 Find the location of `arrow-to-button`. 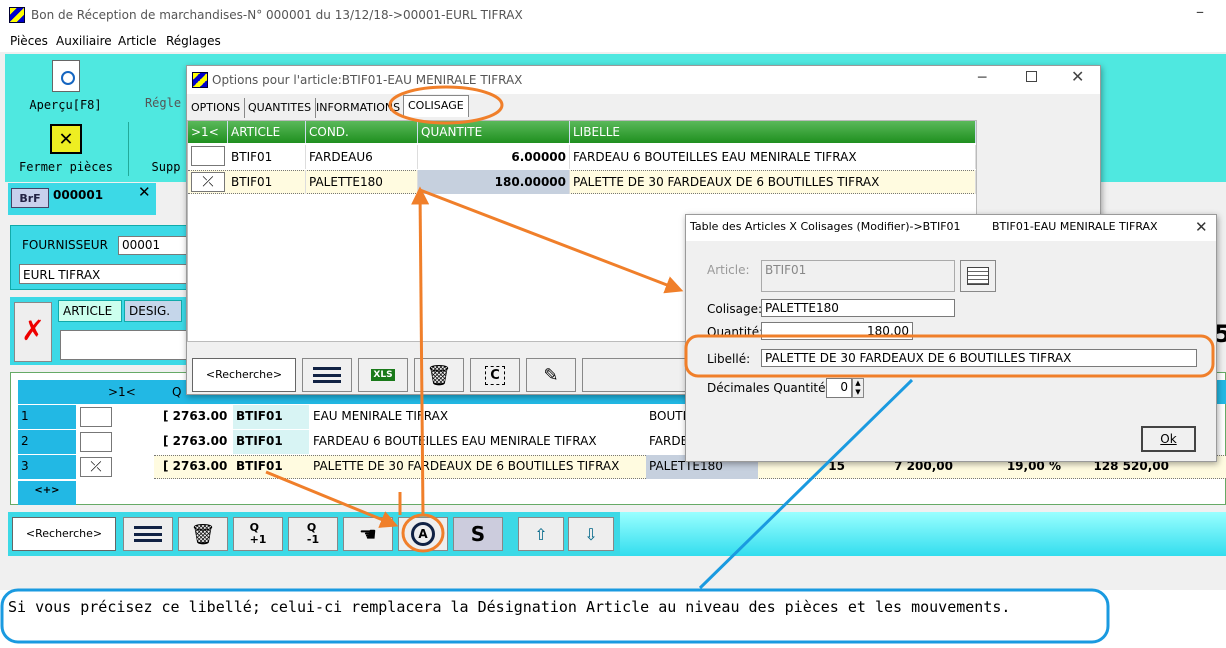

arrow-to-button is located at coordinates (332, 499).